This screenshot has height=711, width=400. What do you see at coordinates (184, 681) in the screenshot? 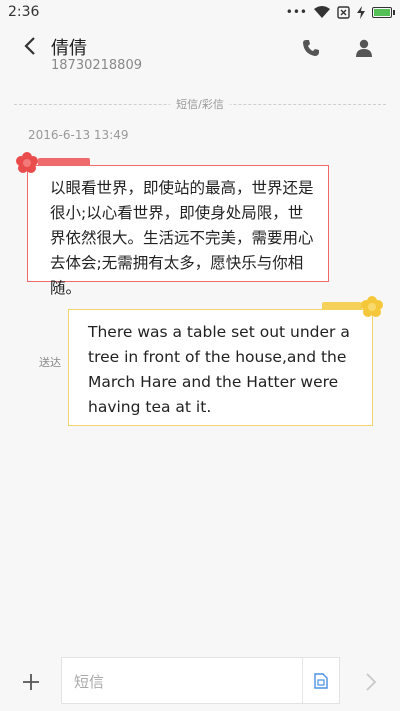
I see `message-input` at bounding box center [184, 681].